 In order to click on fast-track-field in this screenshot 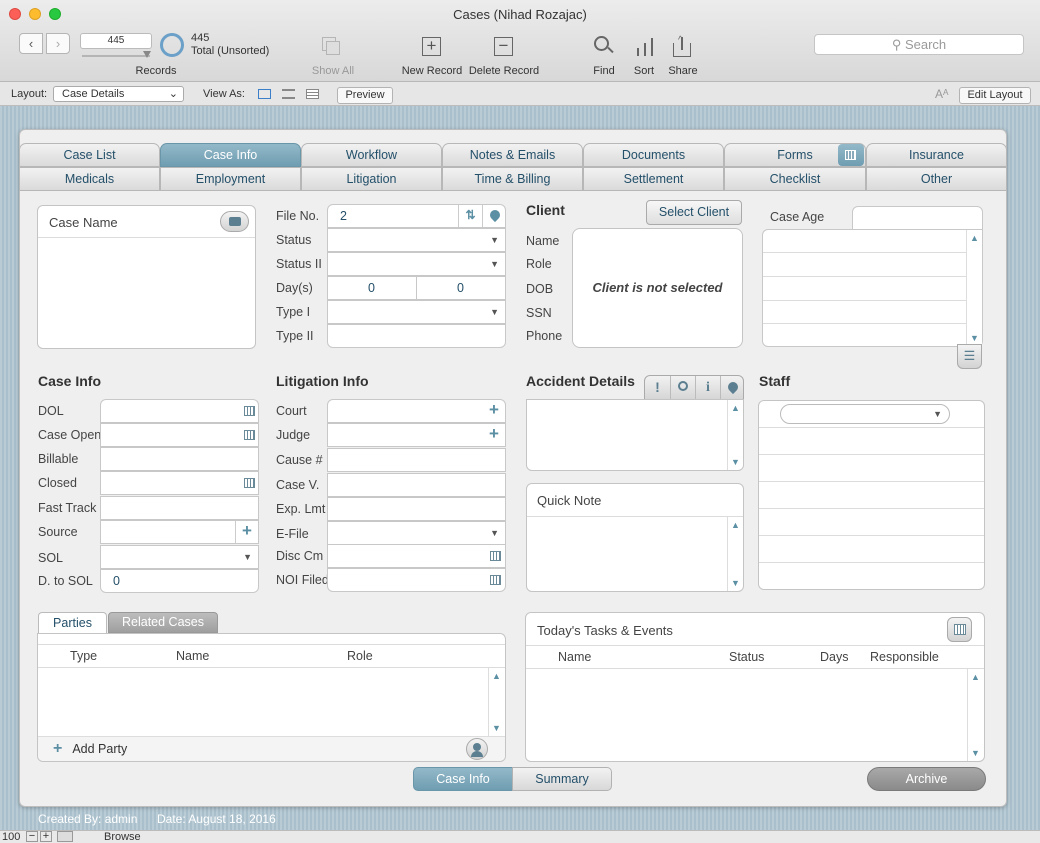, I will do `click(179, 508)`.